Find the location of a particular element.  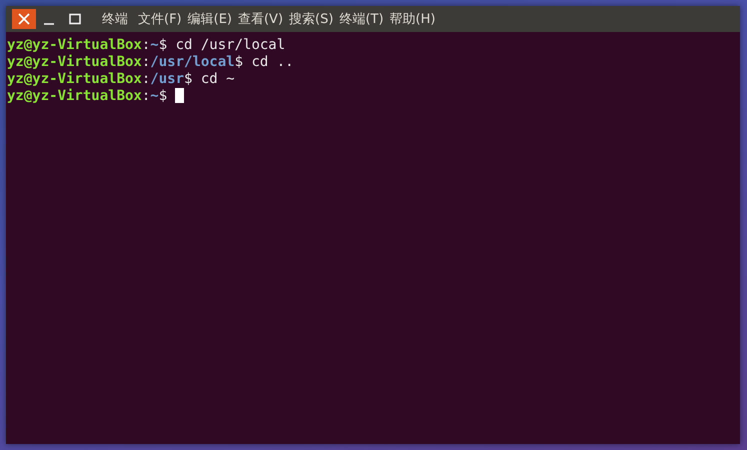

window-title: 终端 is located at coordinates (115, 19).